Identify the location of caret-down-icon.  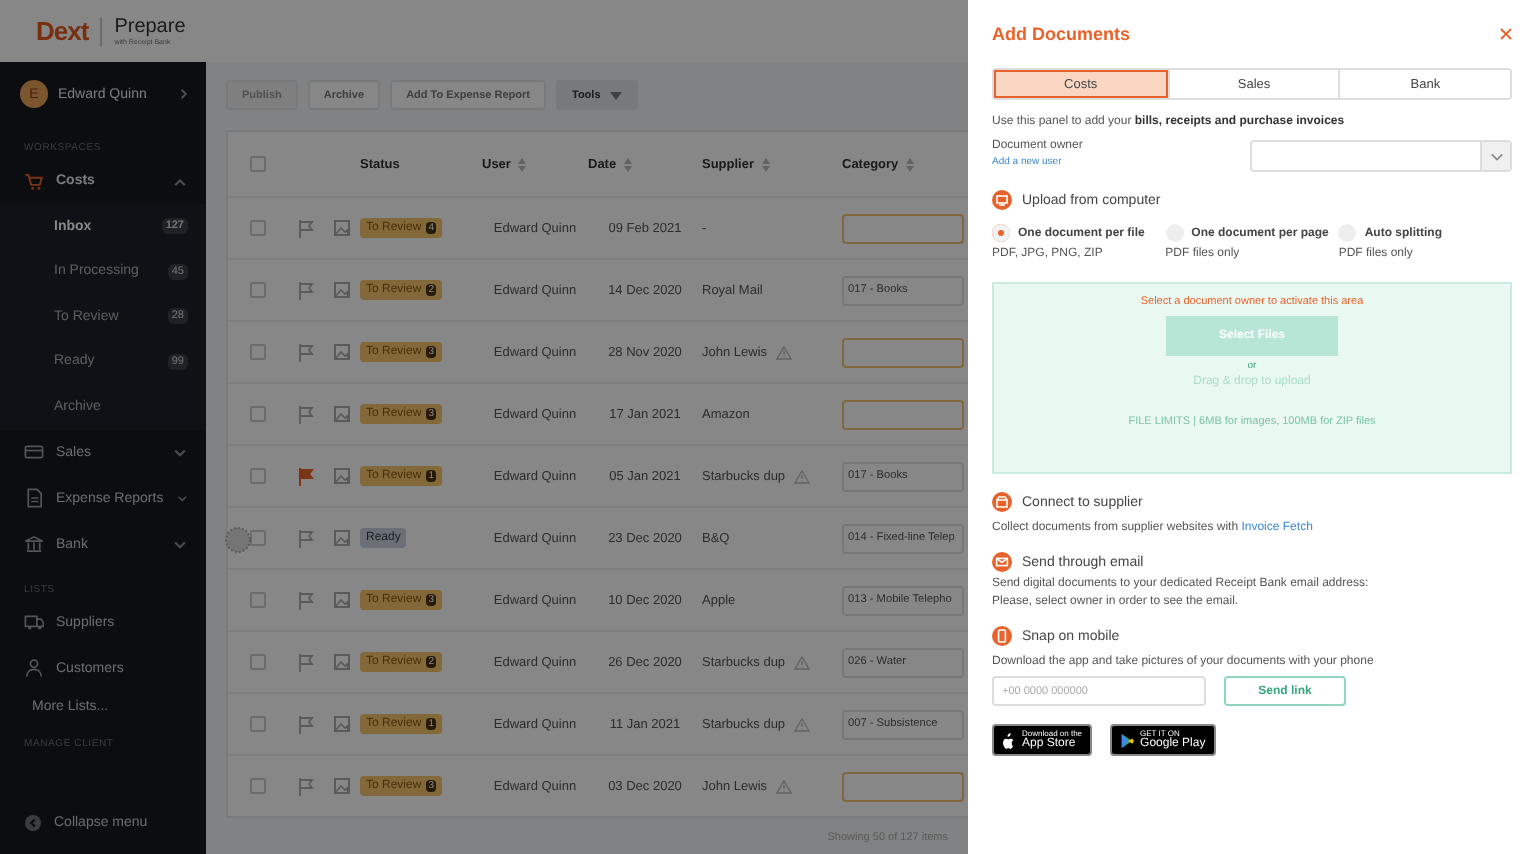
(616, 95).